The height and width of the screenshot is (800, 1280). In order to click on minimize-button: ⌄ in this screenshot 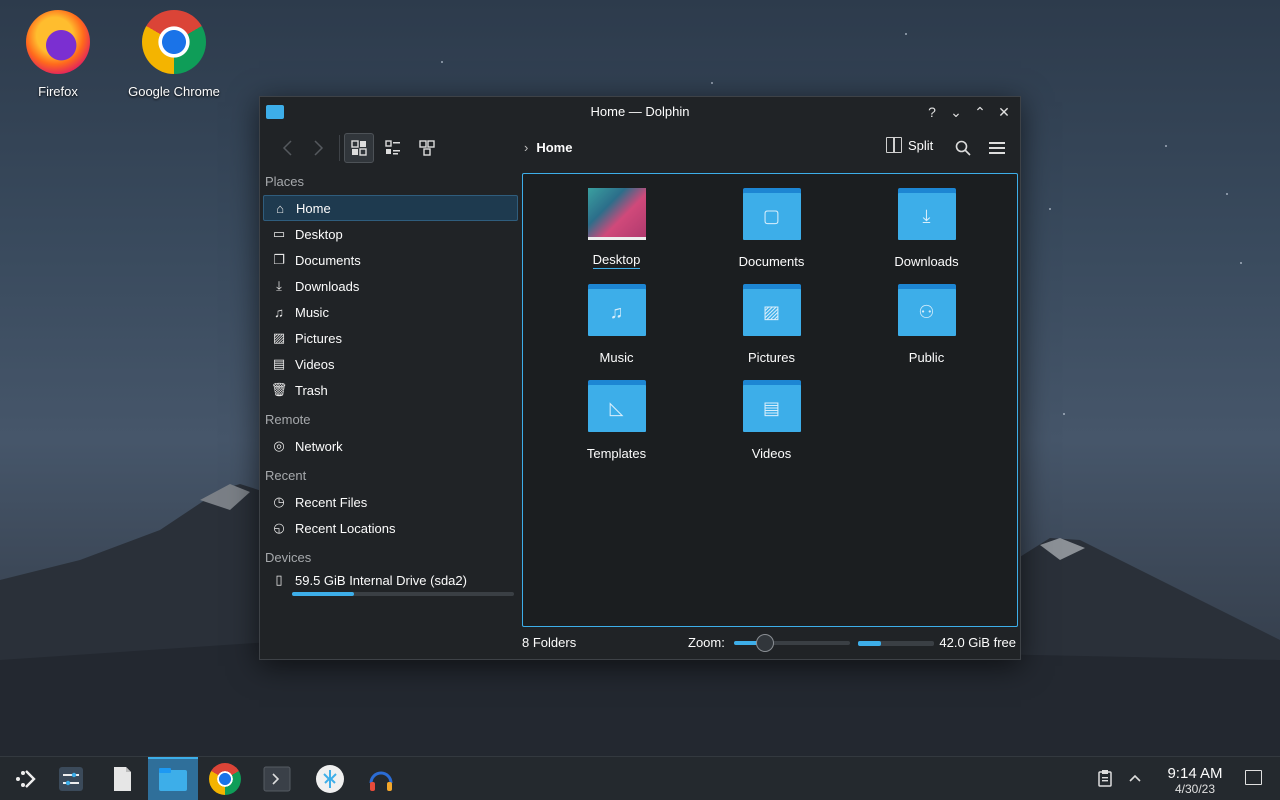, I will do `click(956, 112)`.